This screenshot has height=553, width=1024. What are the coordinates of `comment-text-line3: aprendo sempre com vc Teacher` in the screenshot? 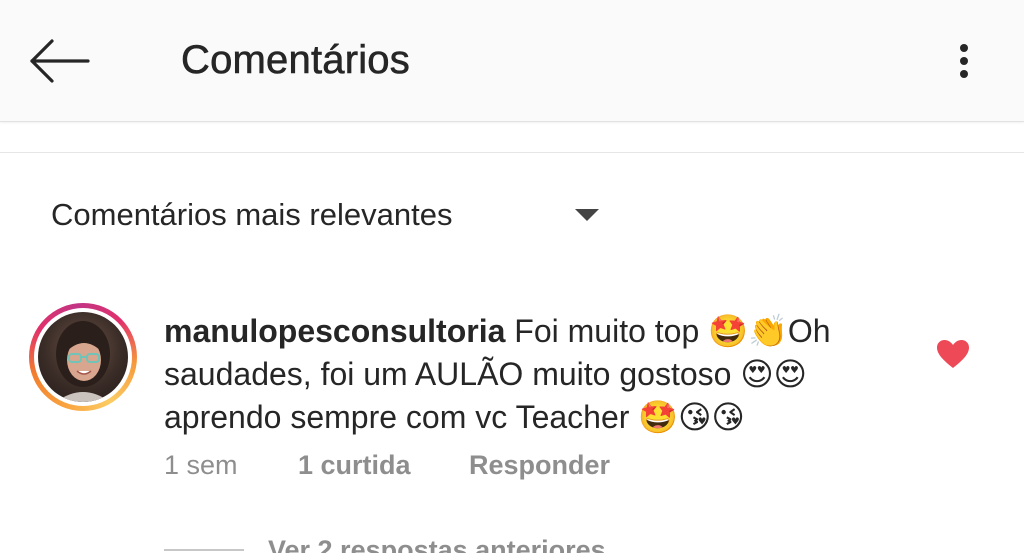 It's located at (401, 417).